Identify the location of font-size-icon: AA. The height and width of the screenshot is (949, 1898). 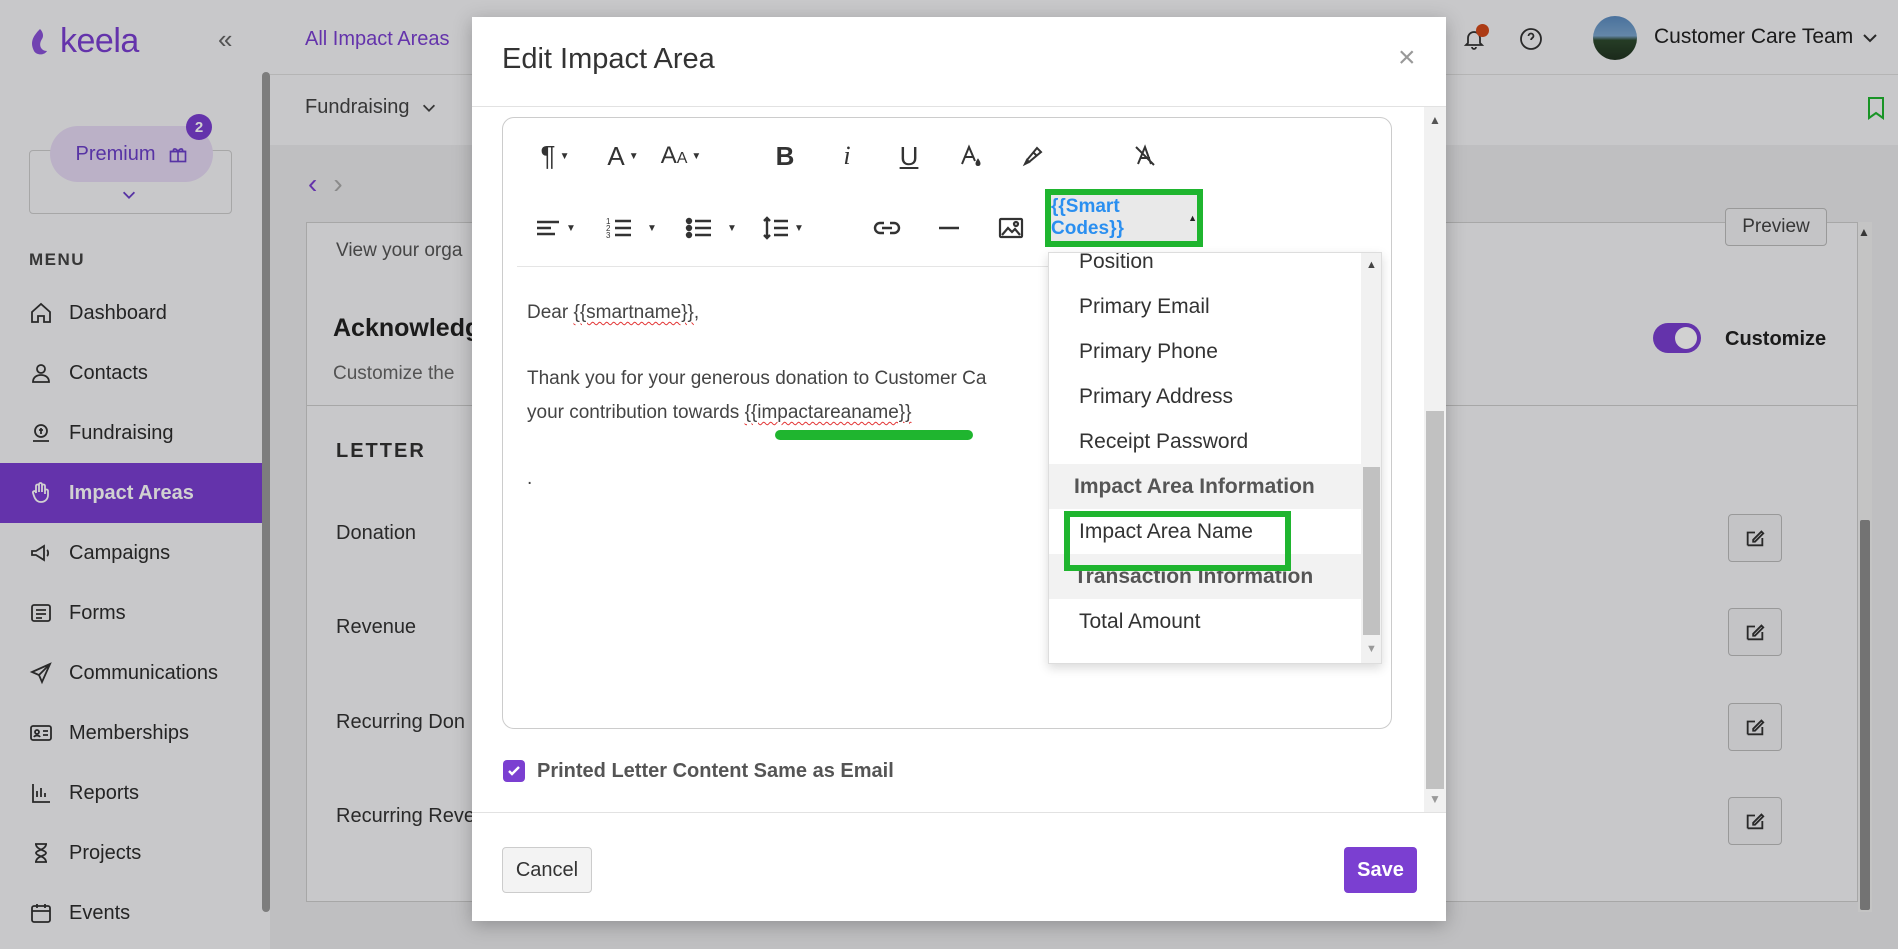
(674, 155).